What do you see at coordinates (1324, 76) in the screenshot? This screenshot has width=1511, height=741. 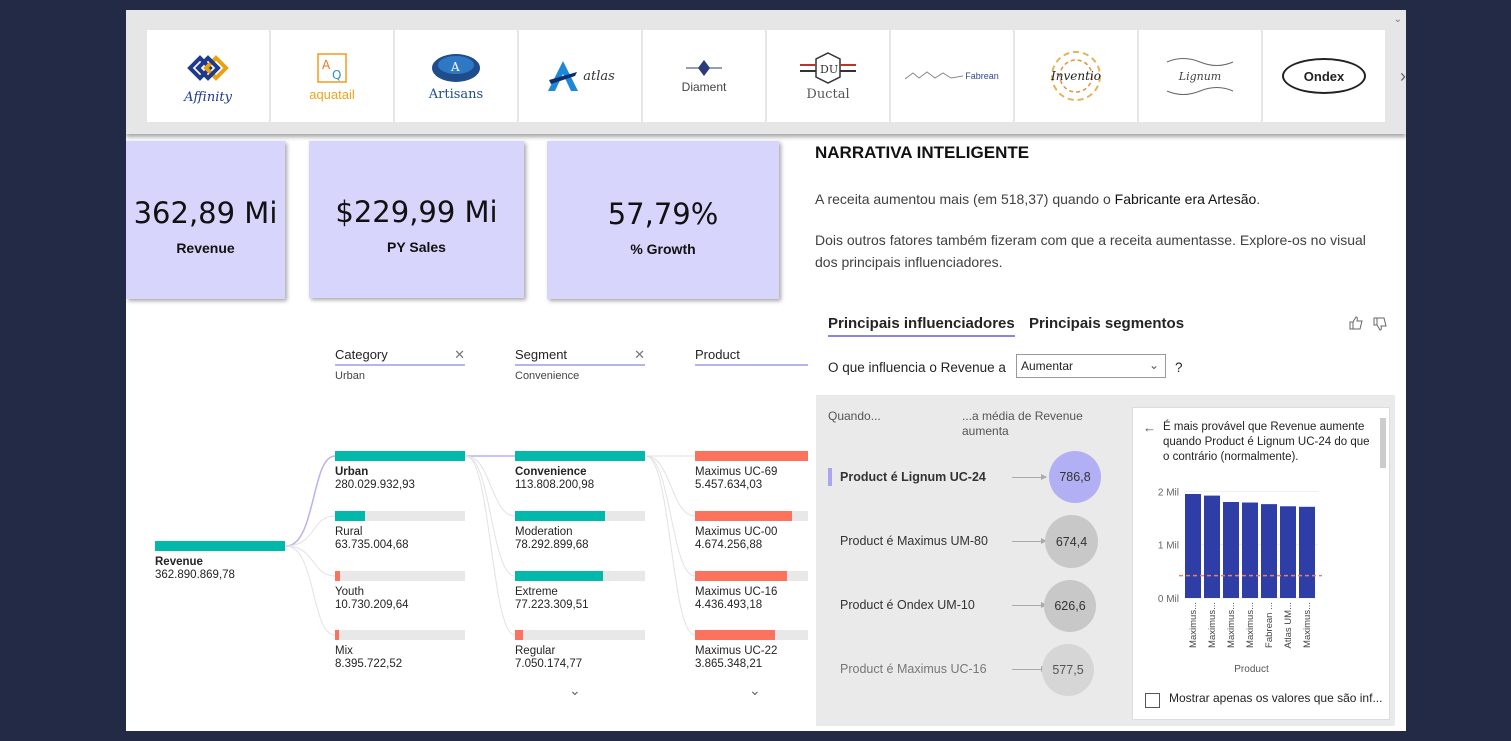 I see `logo-ondex: Ondex` at bounding box center [1324, 76].